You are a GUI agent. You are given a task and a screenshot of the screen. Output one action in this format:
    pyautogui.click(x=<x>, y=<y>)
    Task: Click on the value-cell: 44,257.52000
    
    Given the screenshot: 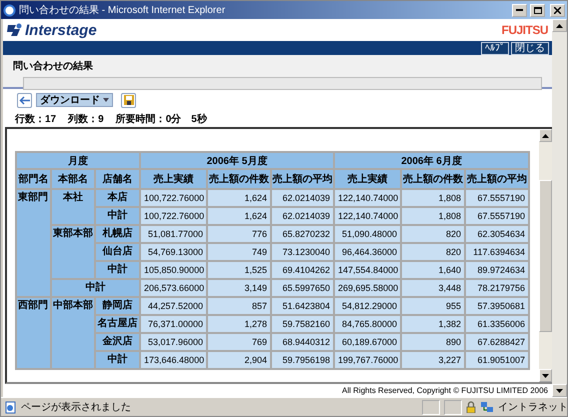 What is the action you would take?
    pyautogui.click(x=174, y=306)
    